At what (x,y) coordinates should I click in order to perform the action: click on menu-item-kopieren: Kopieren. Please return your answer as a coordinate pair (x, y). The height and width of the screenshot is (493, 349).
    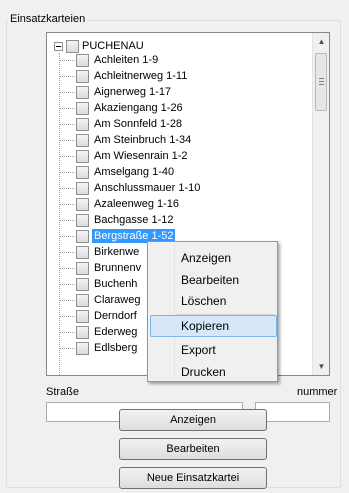
    Looking at the image, I should click on (205, 326).